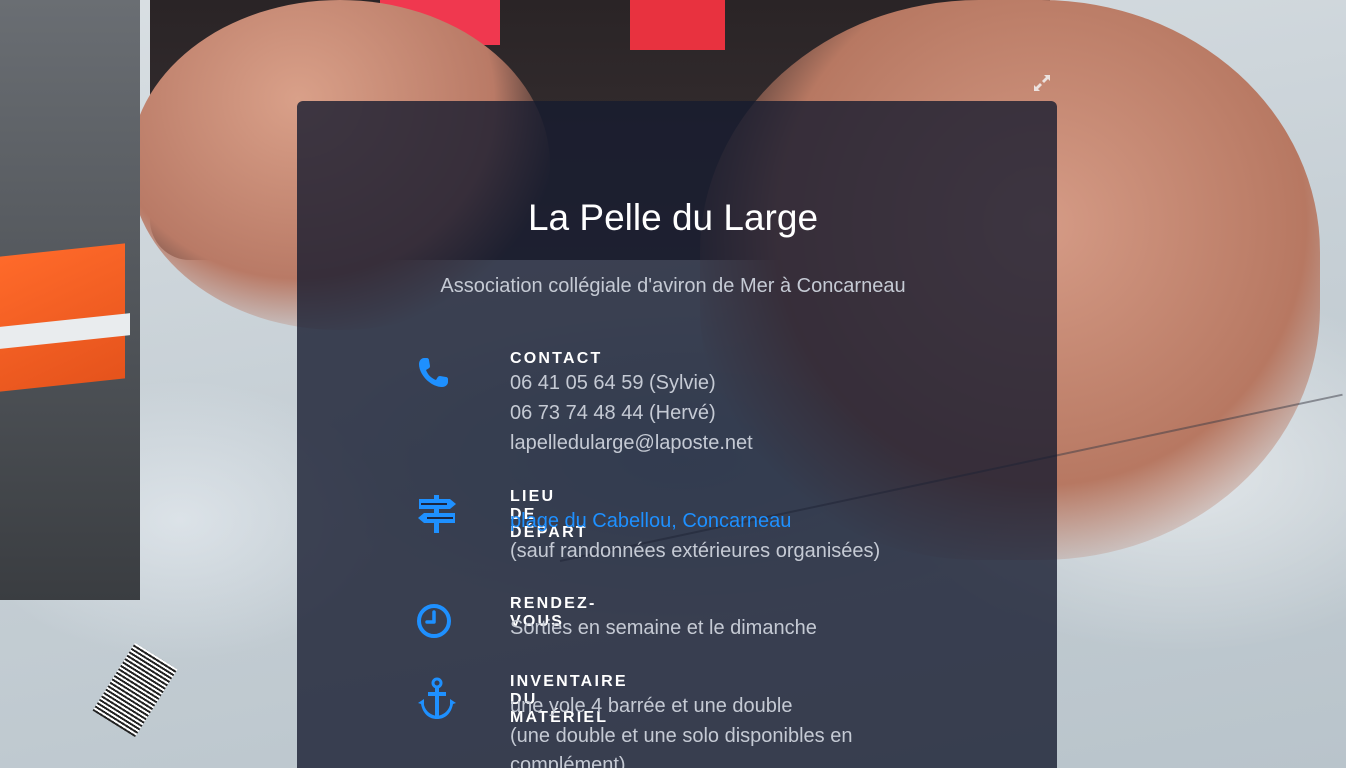 The image size is (1346, 768). I want to click on page-title: La Pelle du Large, so click(673, 217).